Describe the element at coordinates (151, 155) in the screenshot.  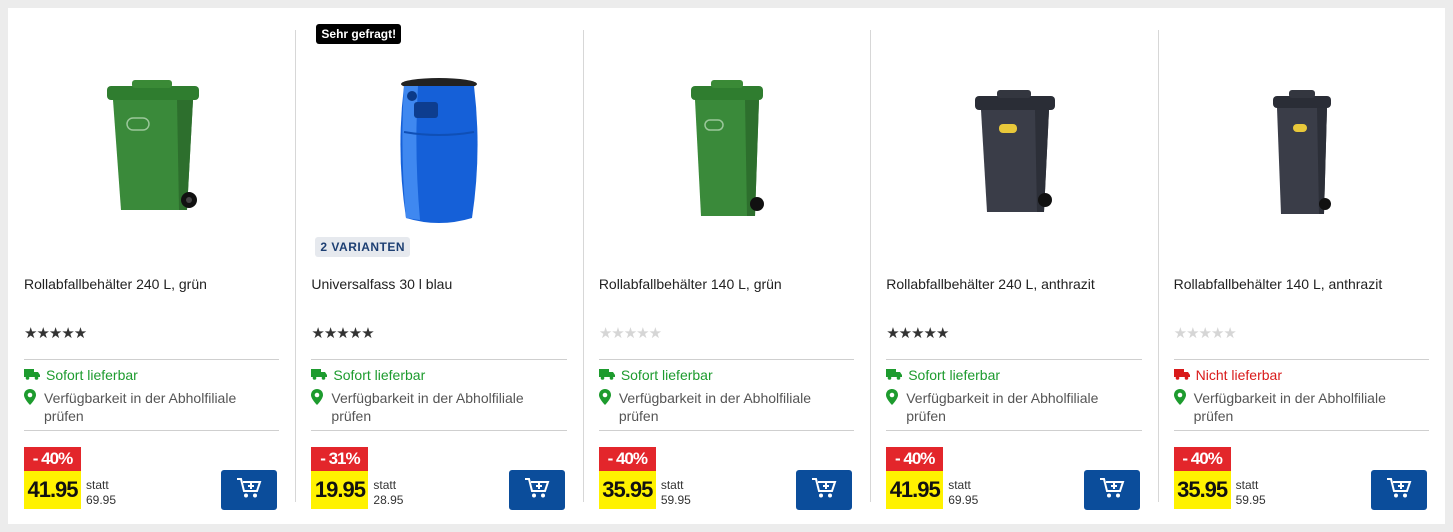
I see `green-bin-240-icon` at that location.